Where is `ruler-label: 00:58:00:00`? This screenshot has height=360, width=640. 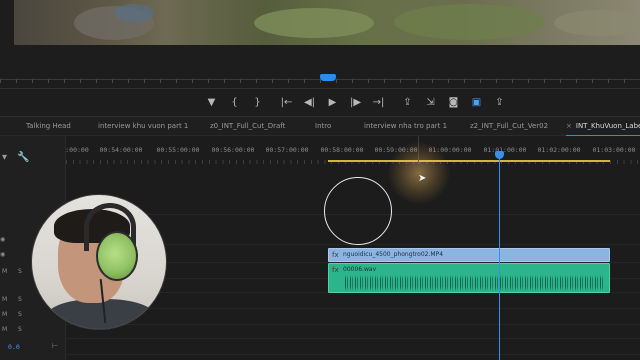 ruler-label: 00:58:00:00 is located at coordinates (342, 150).